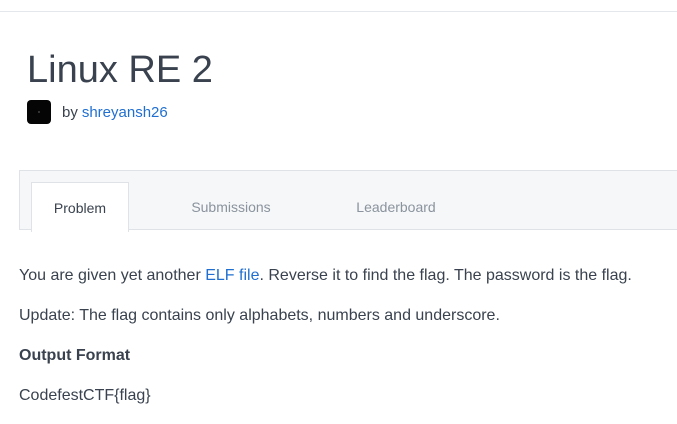  Describe the element at coordinates (70, 112) in the screenshot. I see `by-label: by` at that location.